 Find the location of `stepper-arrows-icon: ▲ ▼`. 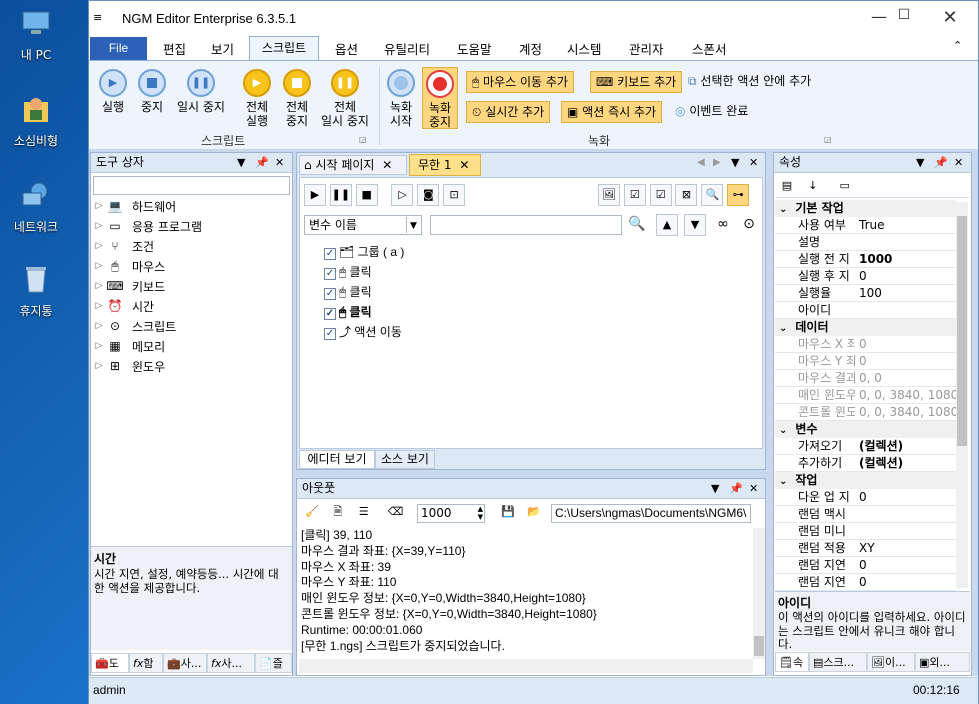

stepper-arrows-icon: ▲ ▼ is located at coordinates (480, 513).